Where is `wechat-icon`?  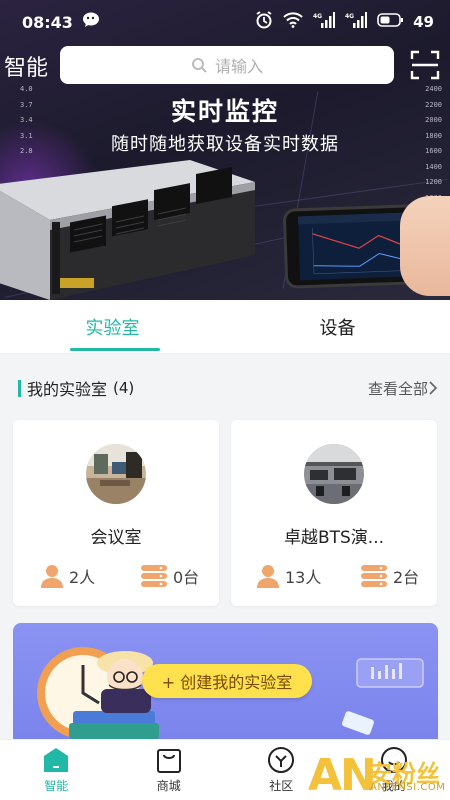 wechat-icon is located at coordinates (91, 22).